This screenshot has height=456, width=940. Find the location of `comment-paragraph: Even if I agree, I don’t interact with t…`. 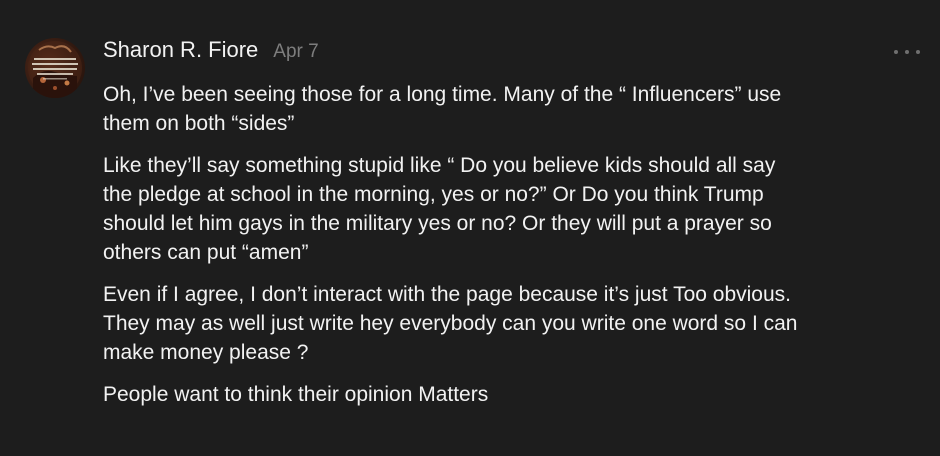

comment-paragraph: Even if I agree, I don’t interact with t… is located at coordinates (450, 323).